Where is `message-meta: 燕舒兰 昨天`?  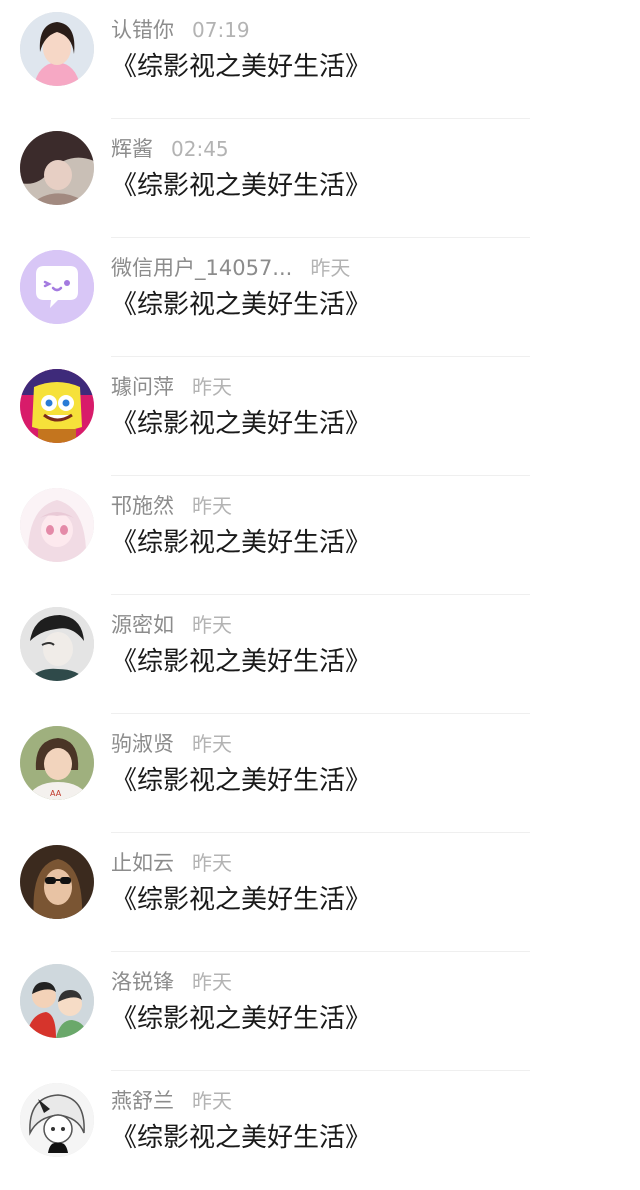 message-meta: 燕舒兰 昨天 is located at coordinates (171, 1101).